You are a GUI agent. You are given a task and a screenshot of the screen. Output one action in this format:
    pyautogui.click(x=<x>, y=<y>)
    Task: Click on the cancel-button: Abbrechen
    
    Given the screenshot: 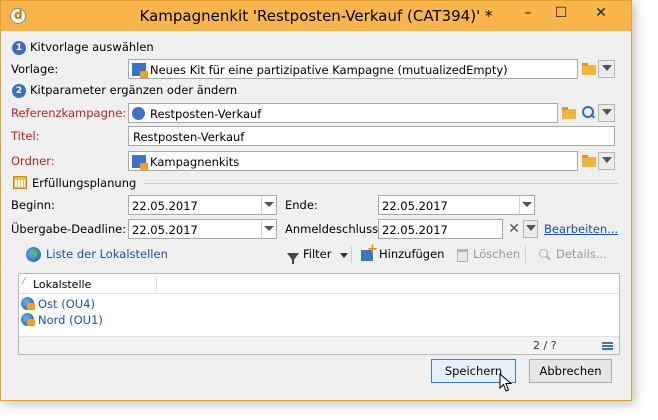 What is the action you would take?
    pyautogui.click(x=570, y=371)
    